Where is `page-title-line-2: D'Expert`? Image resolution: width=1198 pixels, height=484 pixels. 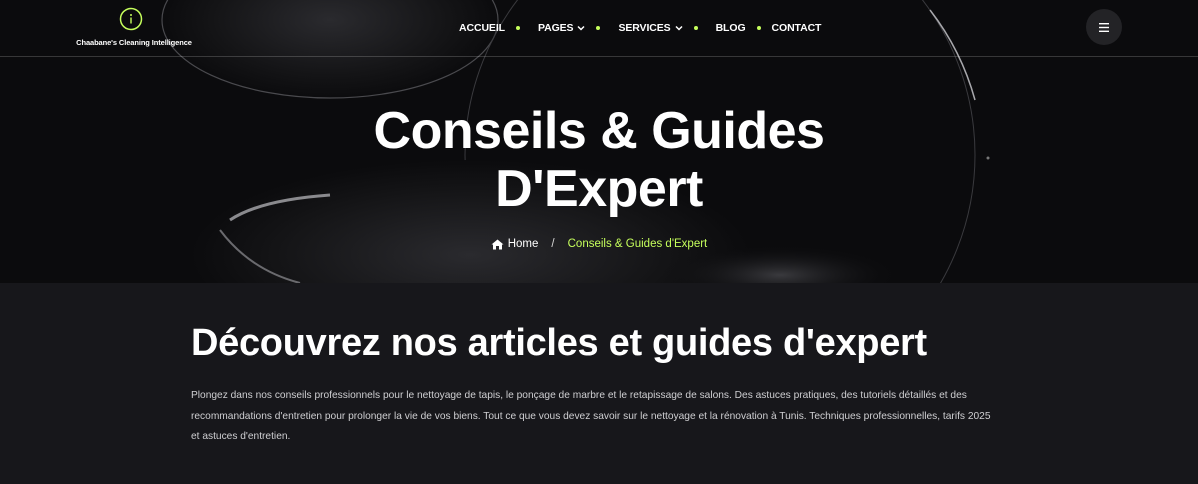
page-title-line-2: D'Expert is located at coordinates (599, 189).